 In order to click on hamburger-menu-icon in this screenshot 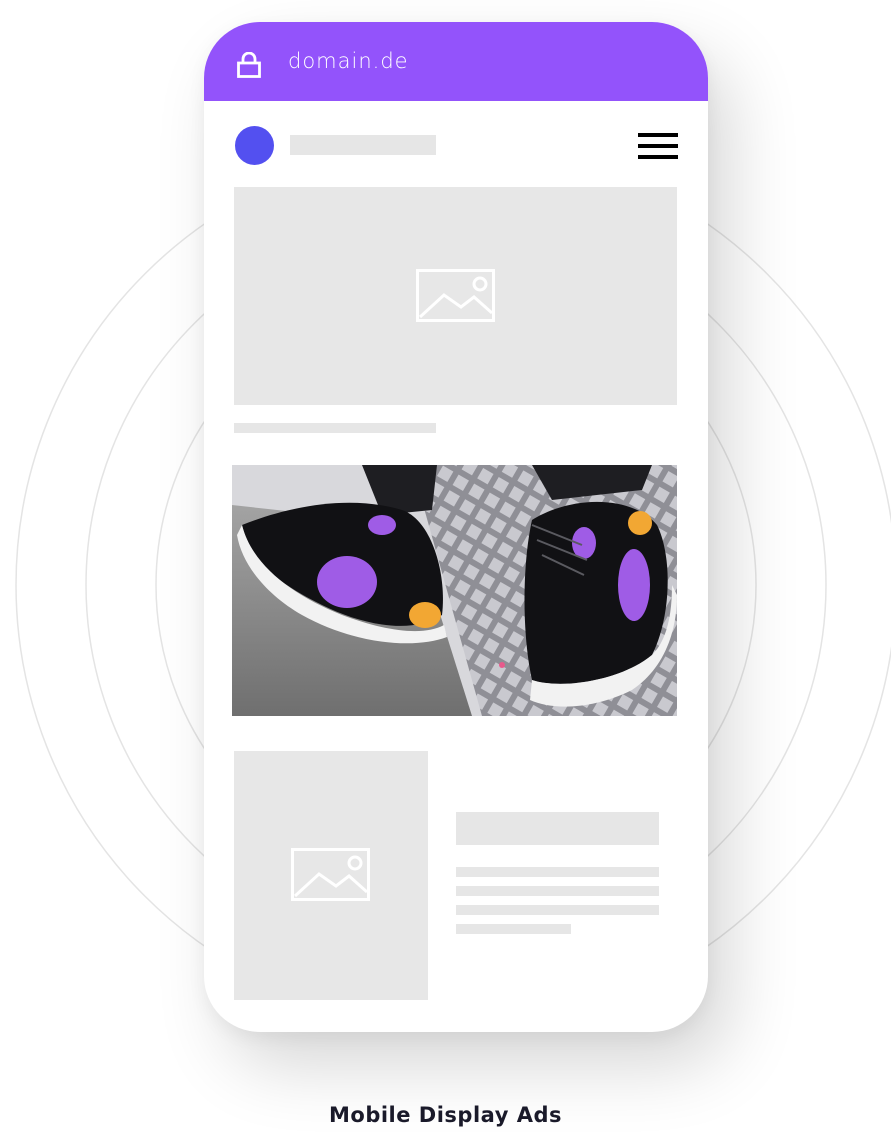, I will do `click(658, 146)`.